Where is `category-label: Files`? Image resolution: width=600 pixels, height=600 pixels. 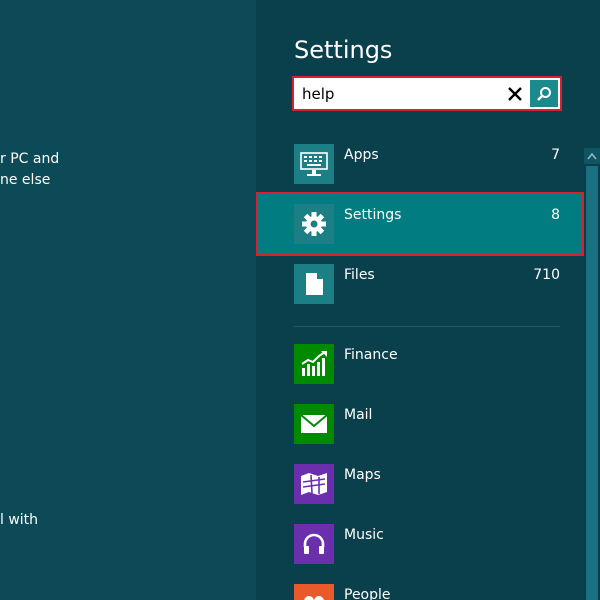 category-label: Files is located at coordinates (359, 275).